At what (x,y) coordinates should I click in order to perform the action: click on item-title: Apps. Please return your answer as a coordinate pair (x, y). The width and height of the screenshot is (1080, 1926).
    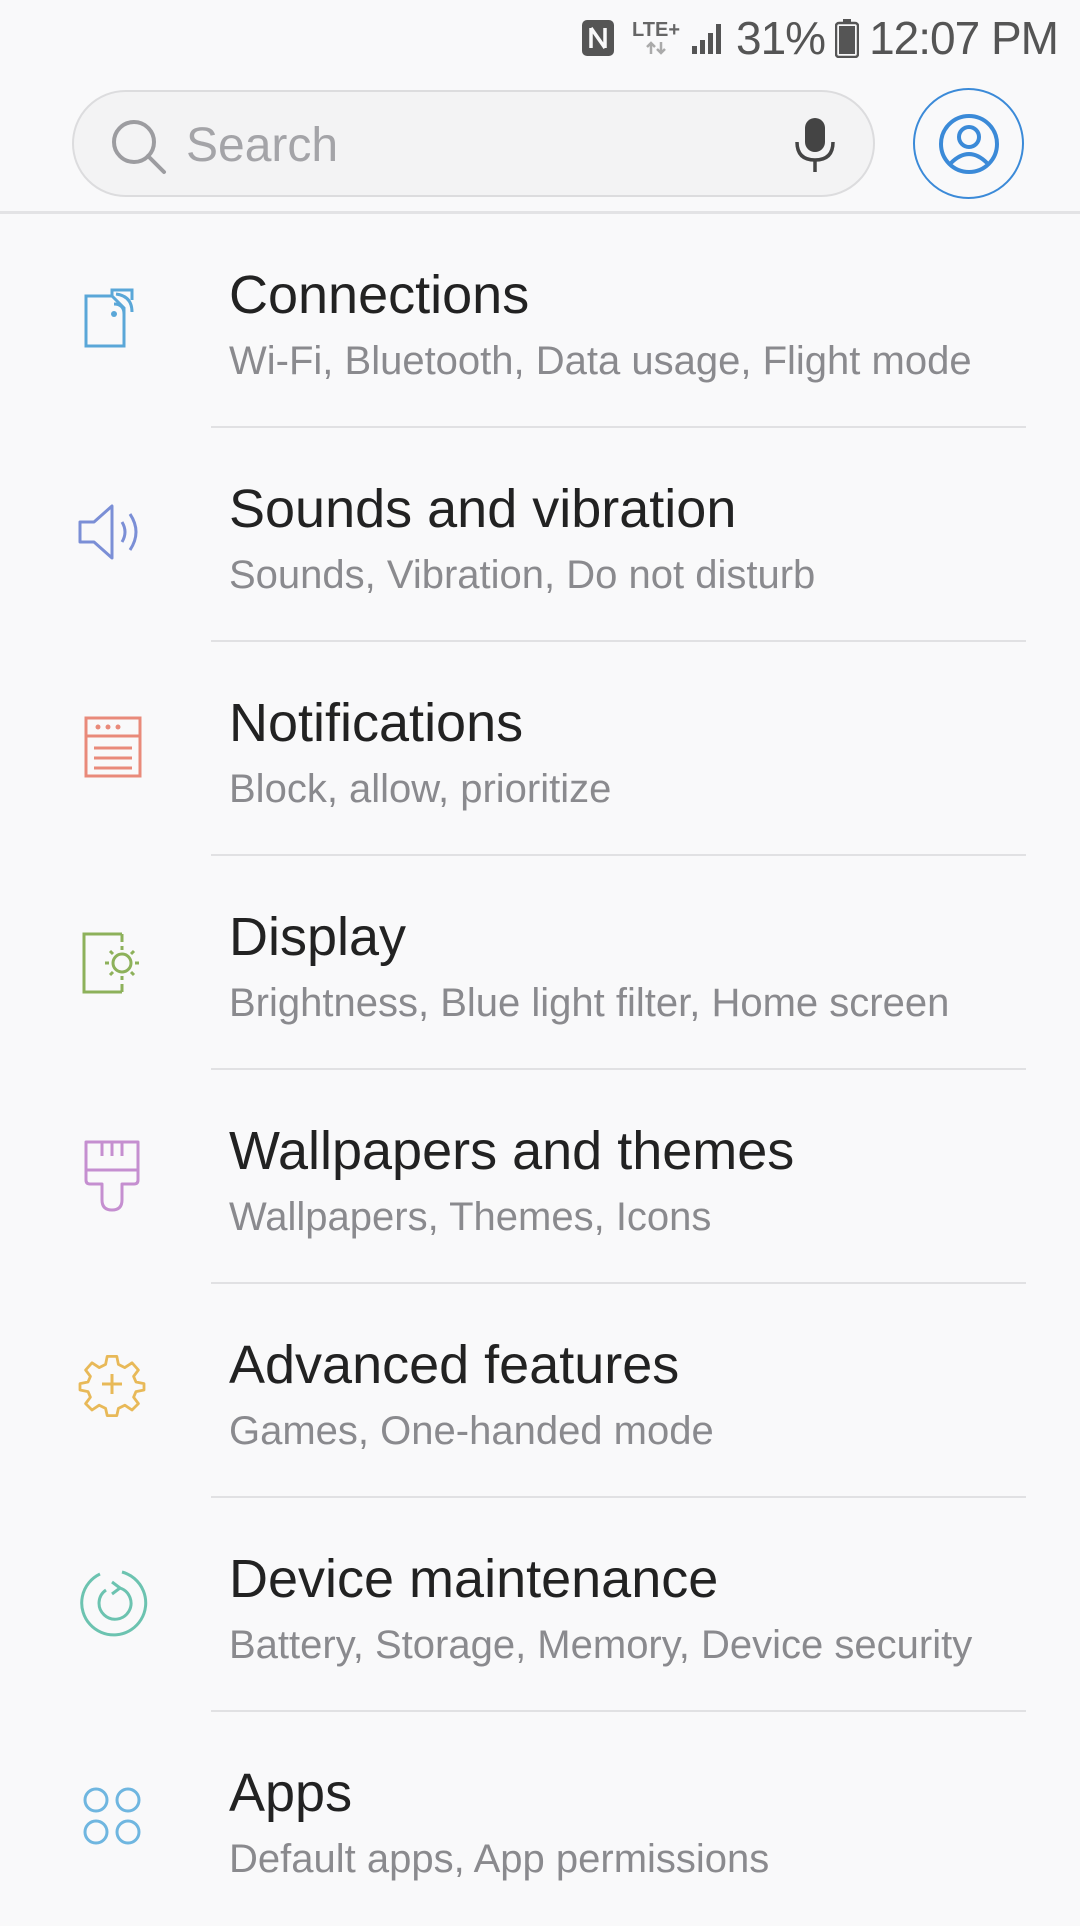
    Looking at the image, I should click on (291, 1793).